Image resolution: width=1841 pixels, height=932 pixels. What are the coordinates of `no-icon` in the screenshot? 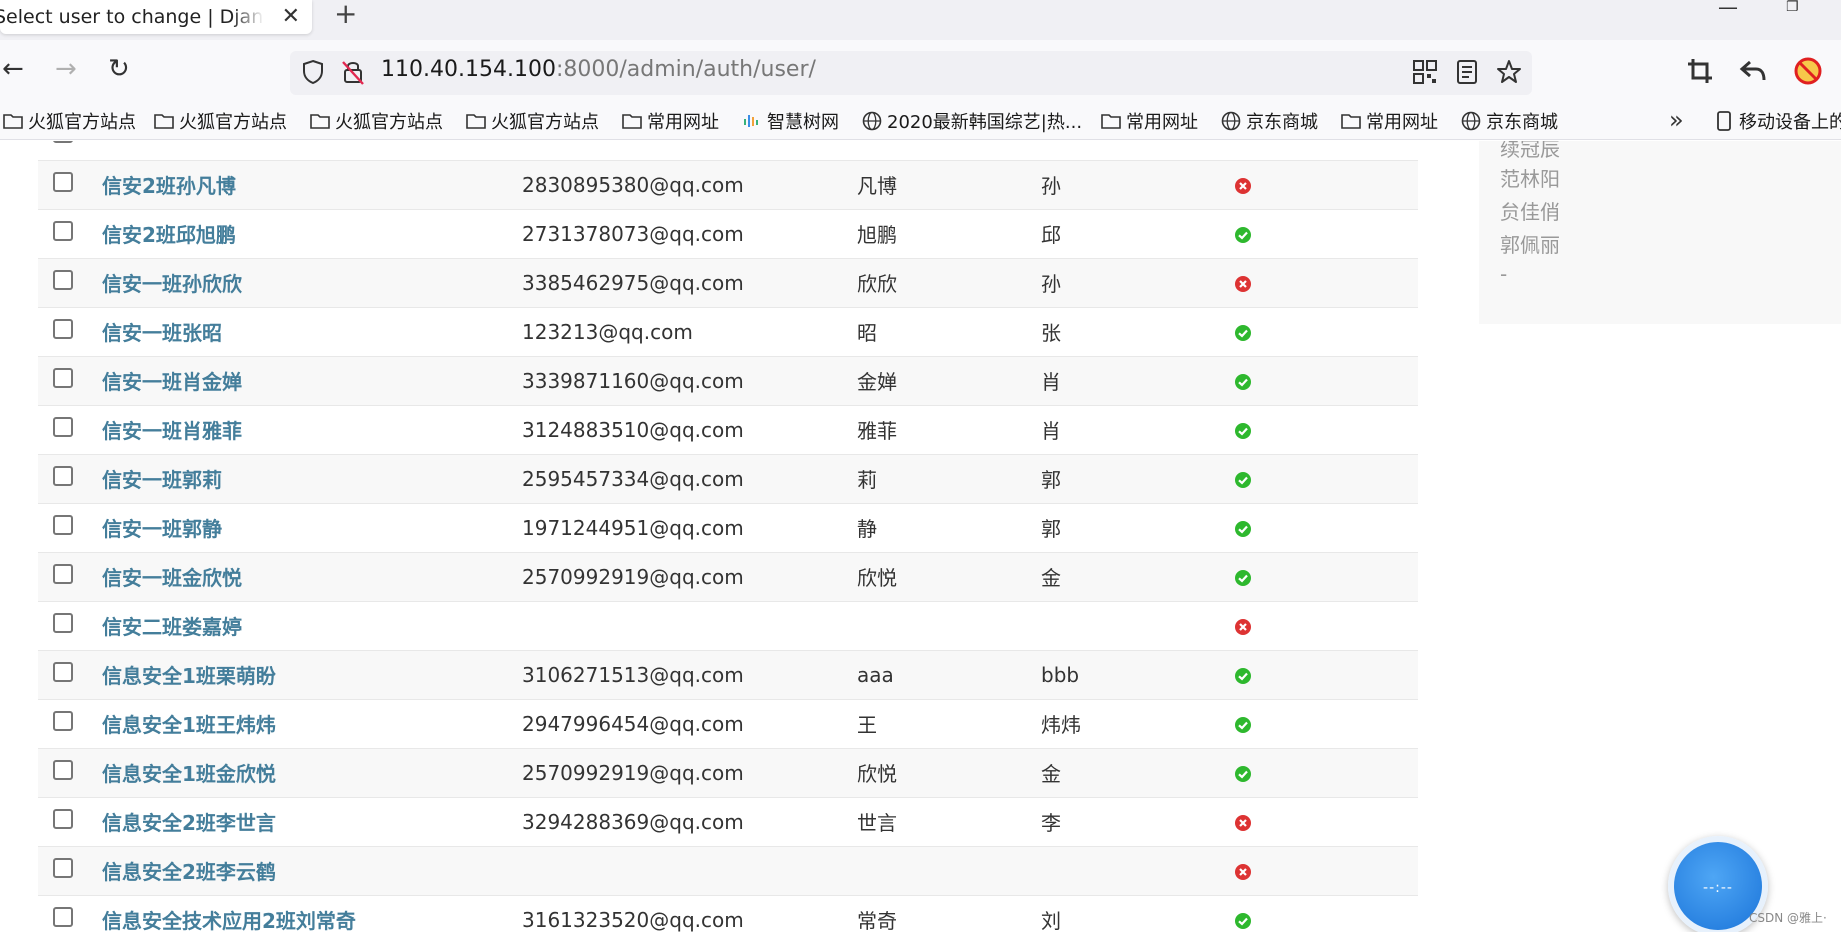 It's located at (1243, 872).